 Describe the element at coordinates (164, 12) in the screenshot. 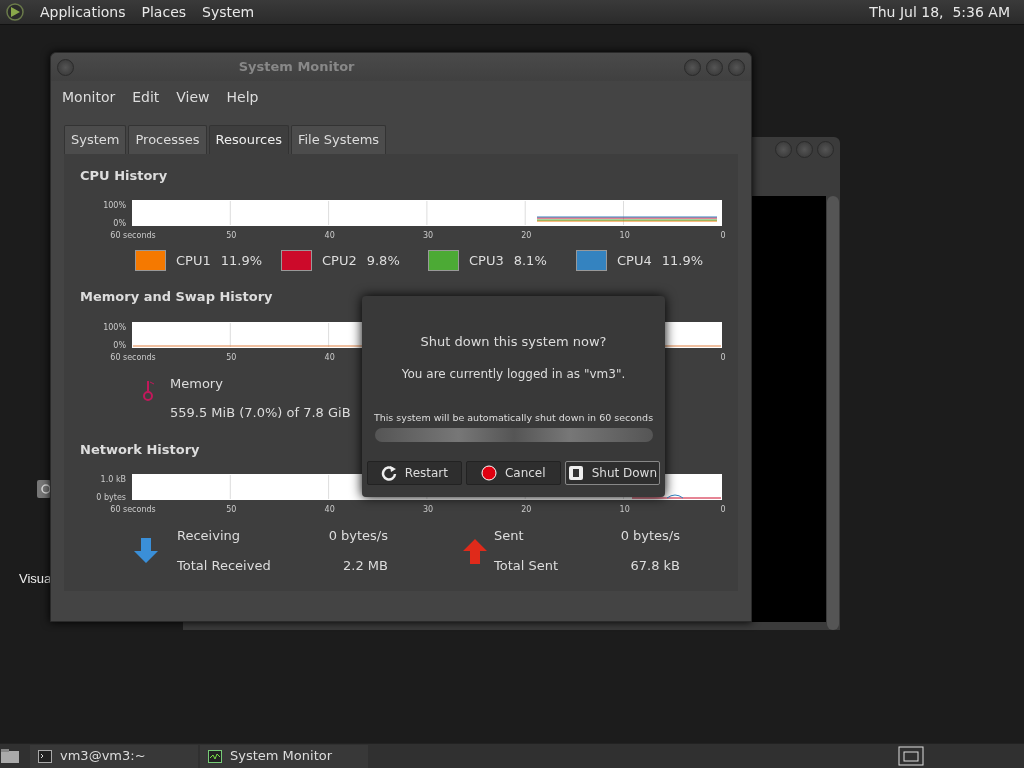

I see `panel-menu: Places` at that location.